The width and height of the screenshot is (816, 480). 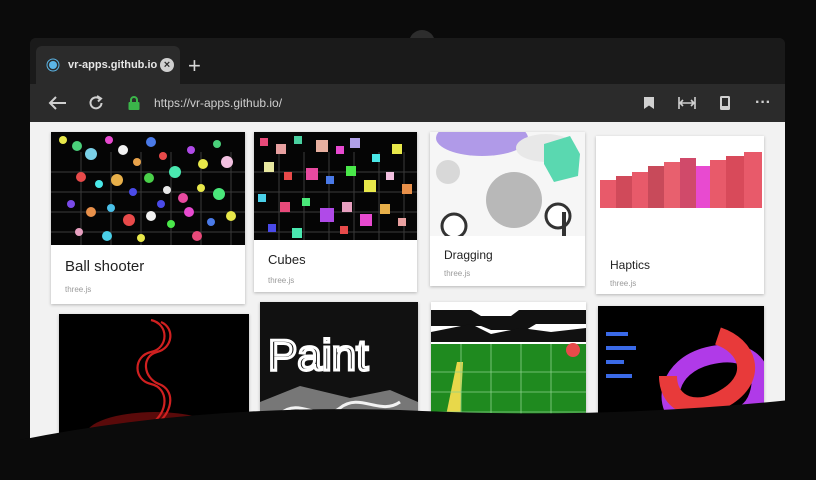 What do you see at coordinates (194, 66) in the screenshot?
I see `new-tab-button: +` at bounding box center [194, 66].